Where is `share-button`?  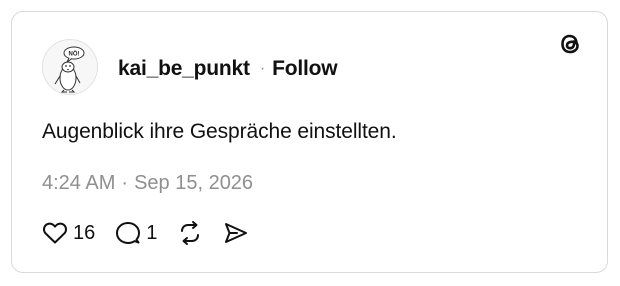 share-button is located at coordinates (236, 233).